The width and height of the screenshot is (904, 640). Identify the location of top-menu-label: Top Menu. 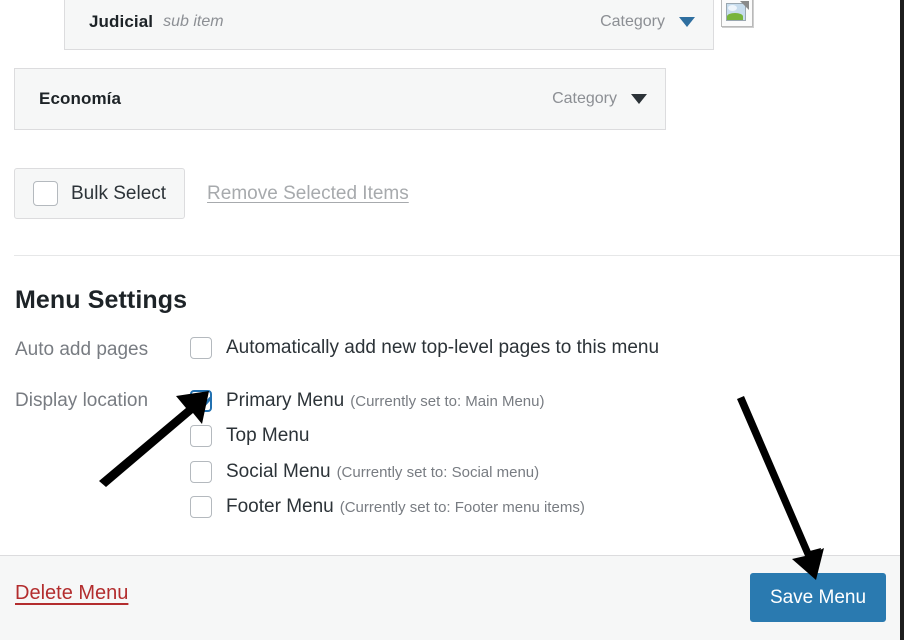
(268, 435).